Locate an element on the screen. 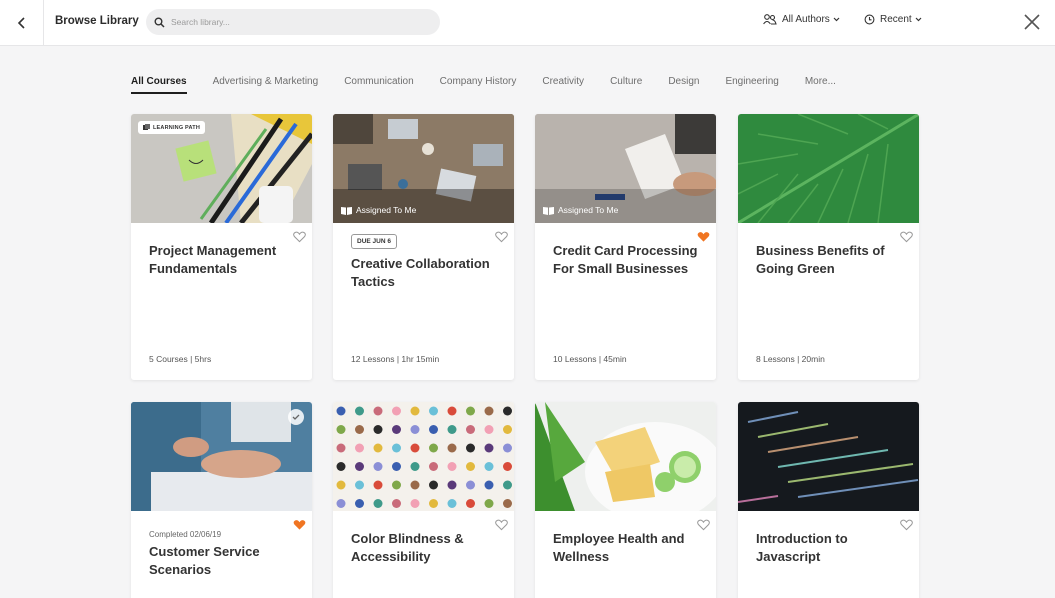  chevron-left-icon is located at coordinates (21, 23).